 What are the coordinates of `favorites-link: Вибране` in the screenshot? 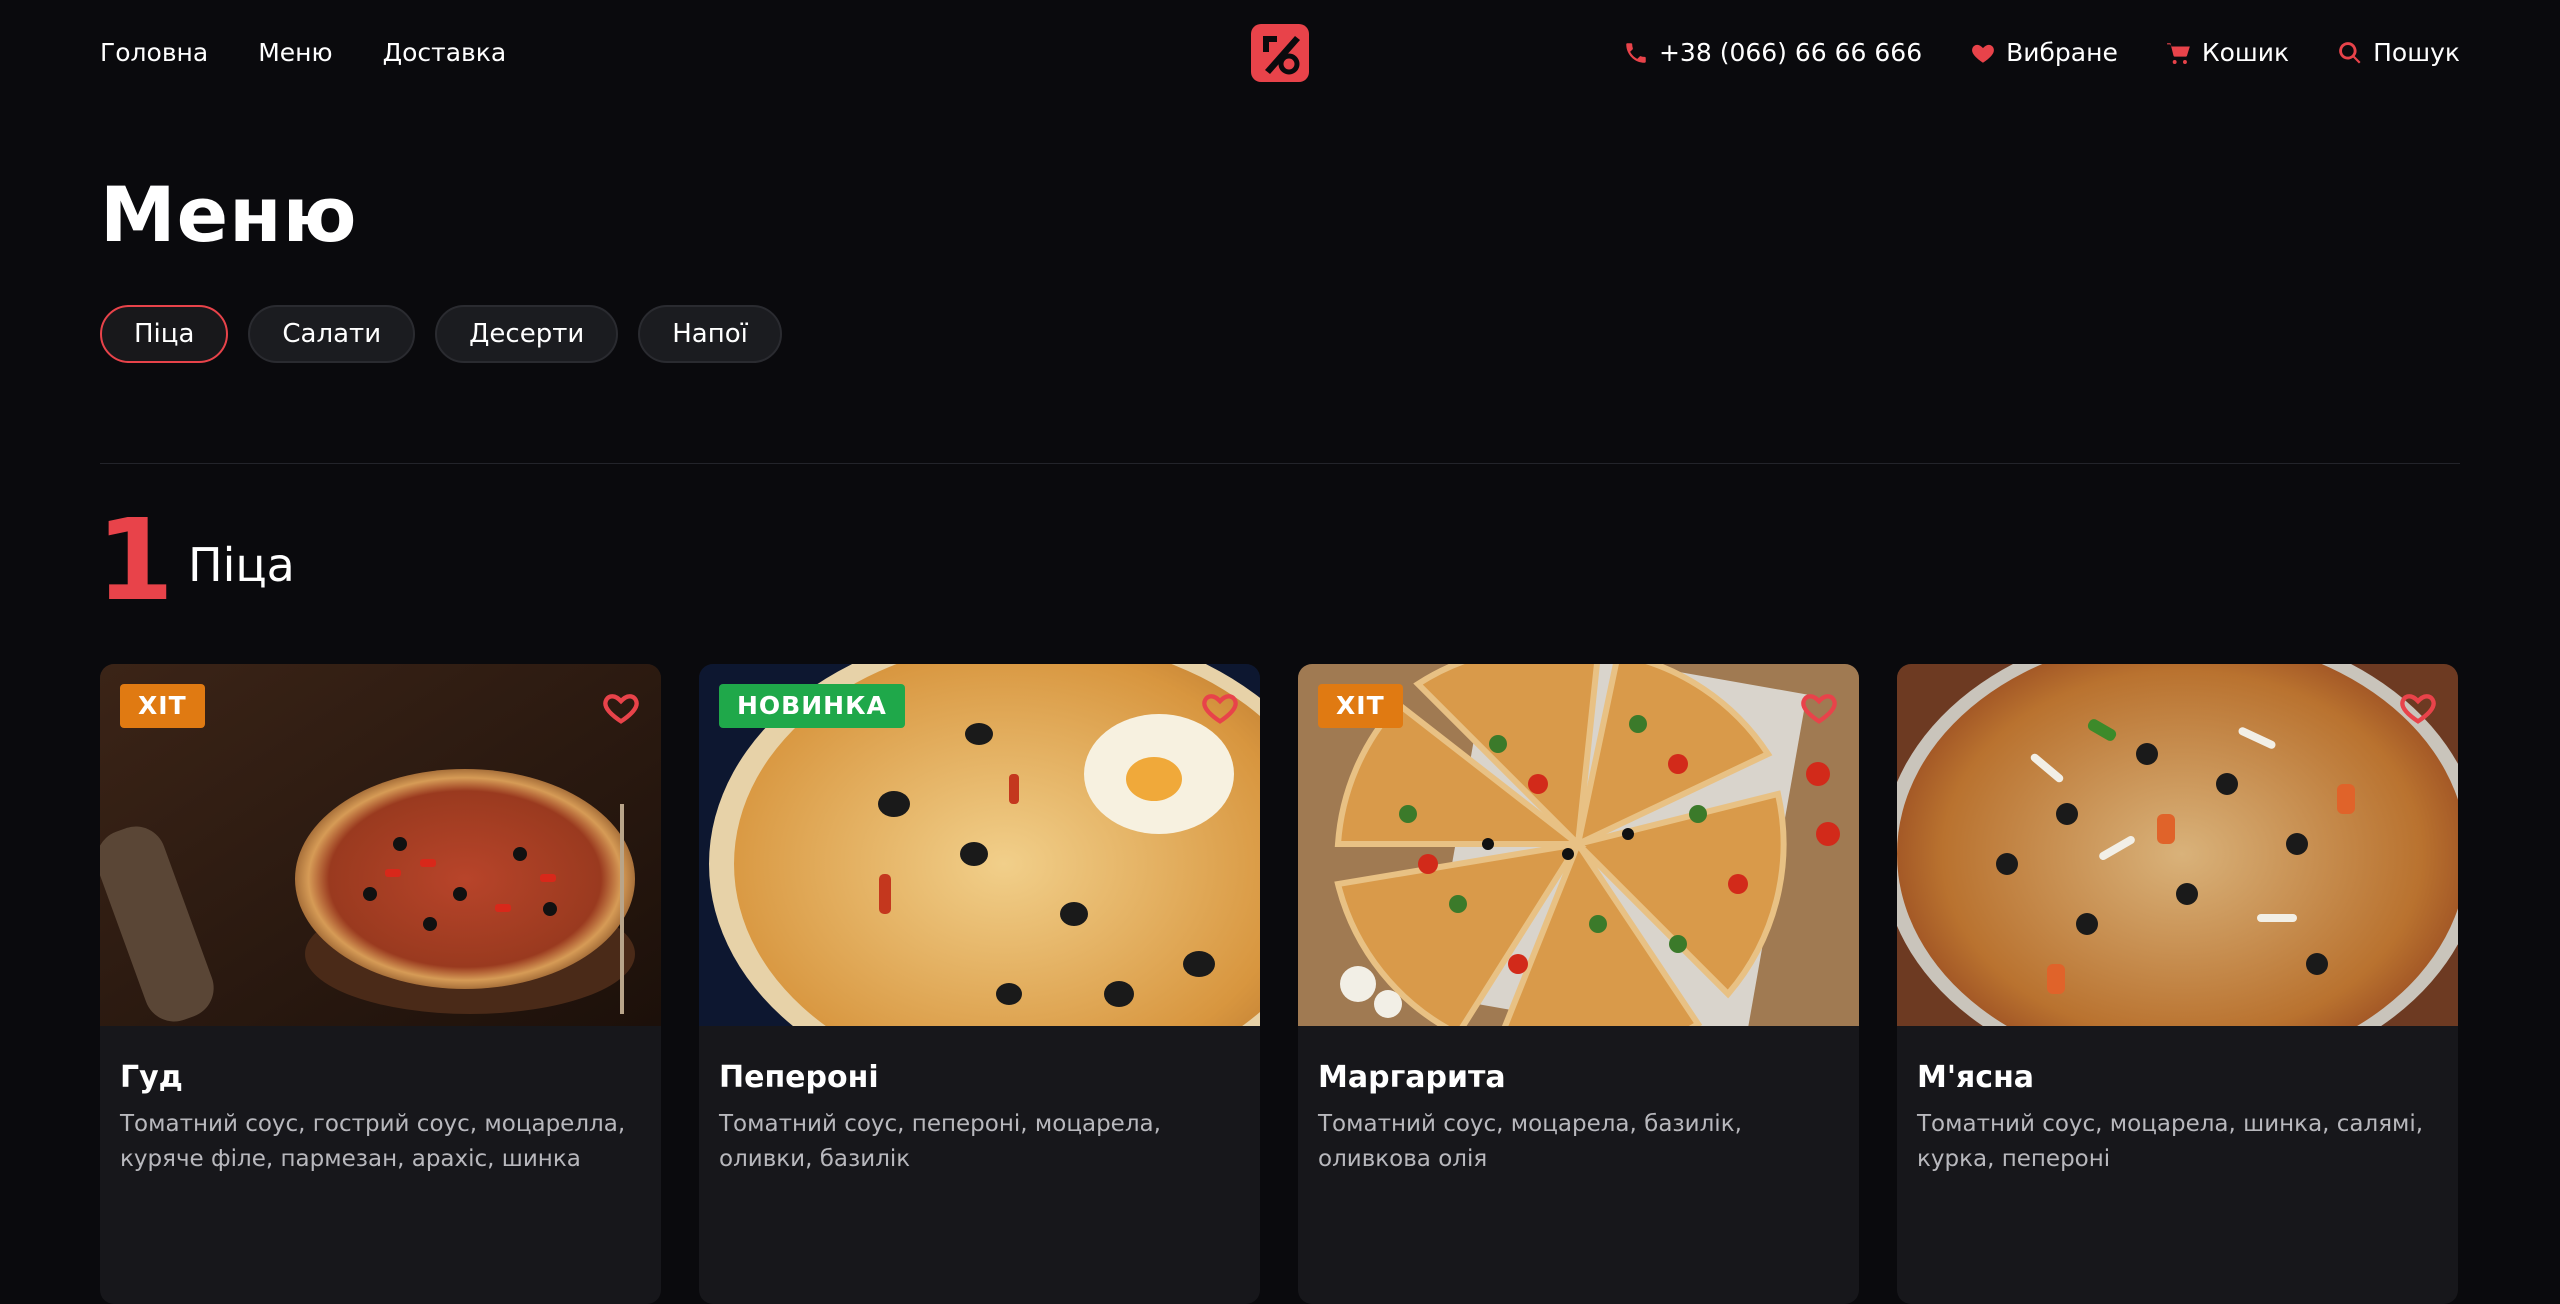 It's located at (2044, 52).